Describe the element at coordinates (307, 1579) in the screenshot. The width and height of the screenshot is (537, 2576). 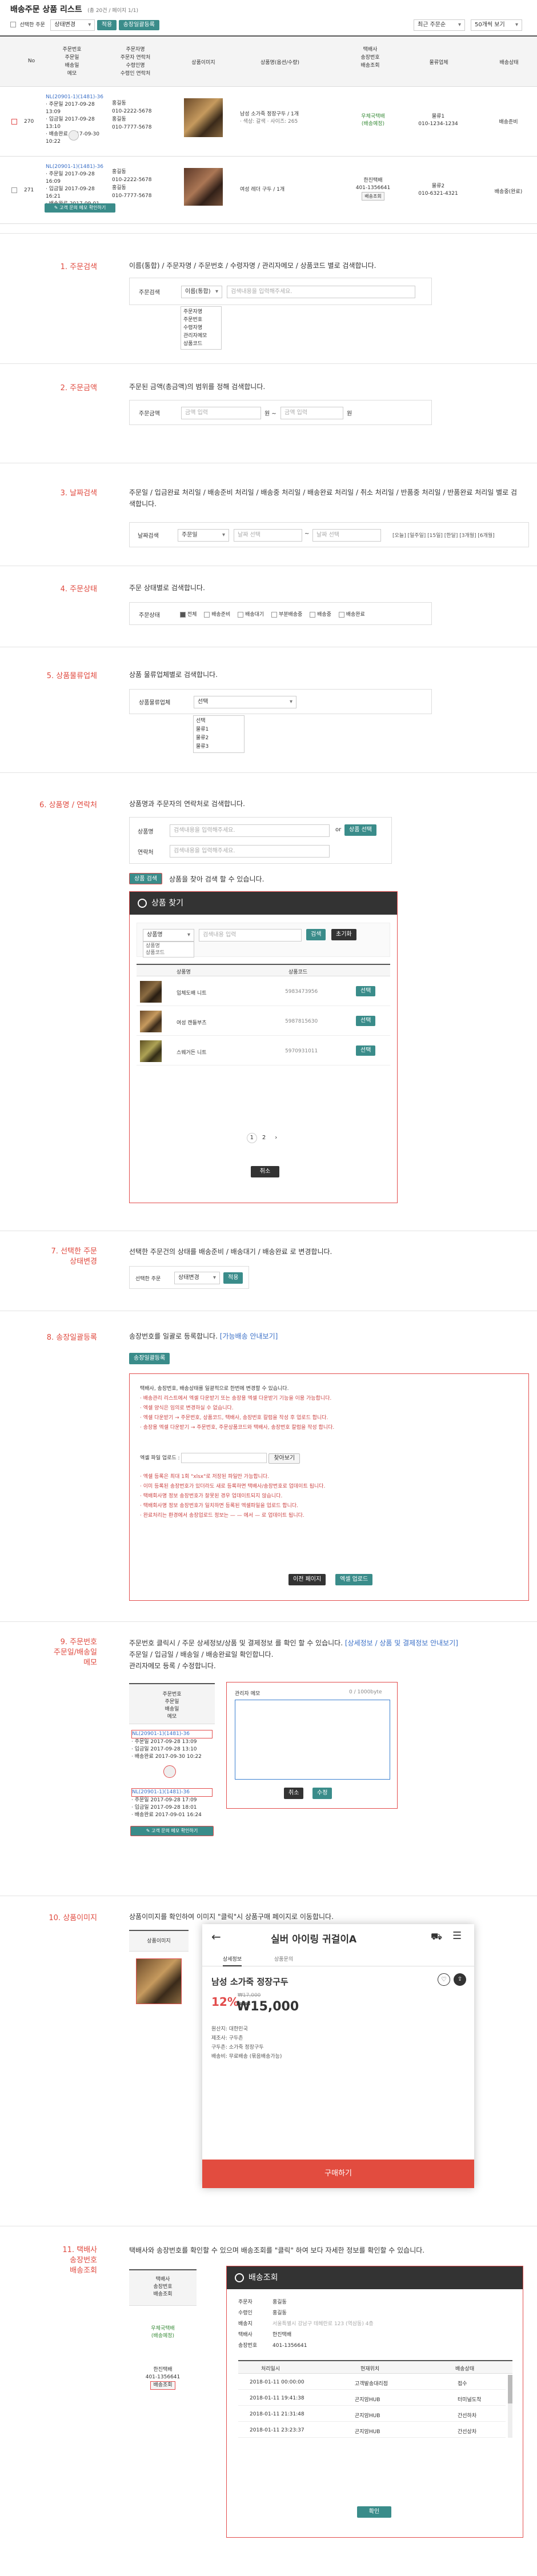
I see `prev-page-button: 이전 페이지` at that location.